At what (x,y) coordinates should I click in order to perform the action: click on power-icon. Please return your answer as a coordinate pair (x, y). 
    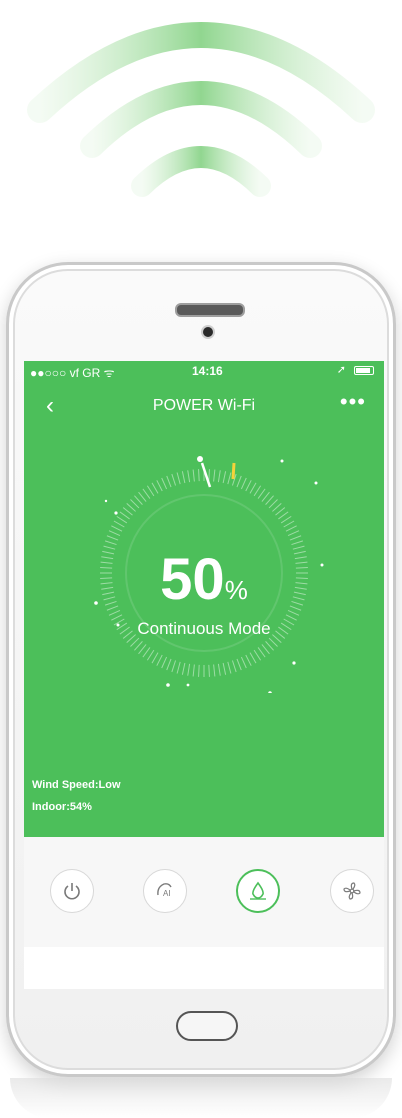
    Looking at the image, I should click on (72, 891).